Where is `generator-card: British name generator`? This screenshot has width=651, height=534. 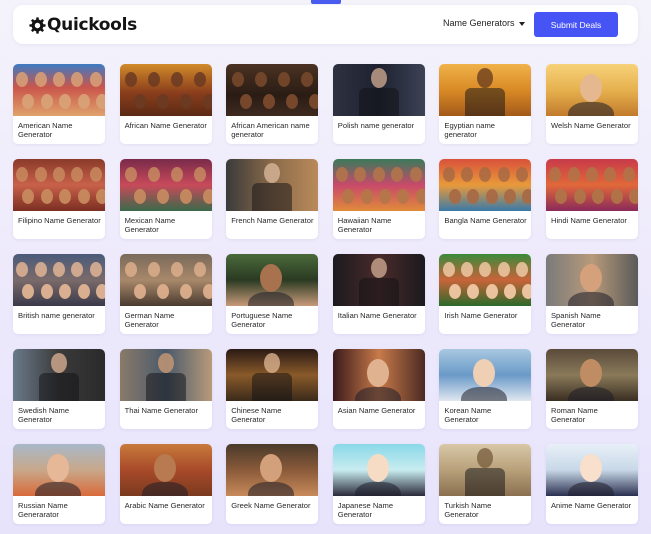 generator-card: British name generator is located at coordinates (59, 294).